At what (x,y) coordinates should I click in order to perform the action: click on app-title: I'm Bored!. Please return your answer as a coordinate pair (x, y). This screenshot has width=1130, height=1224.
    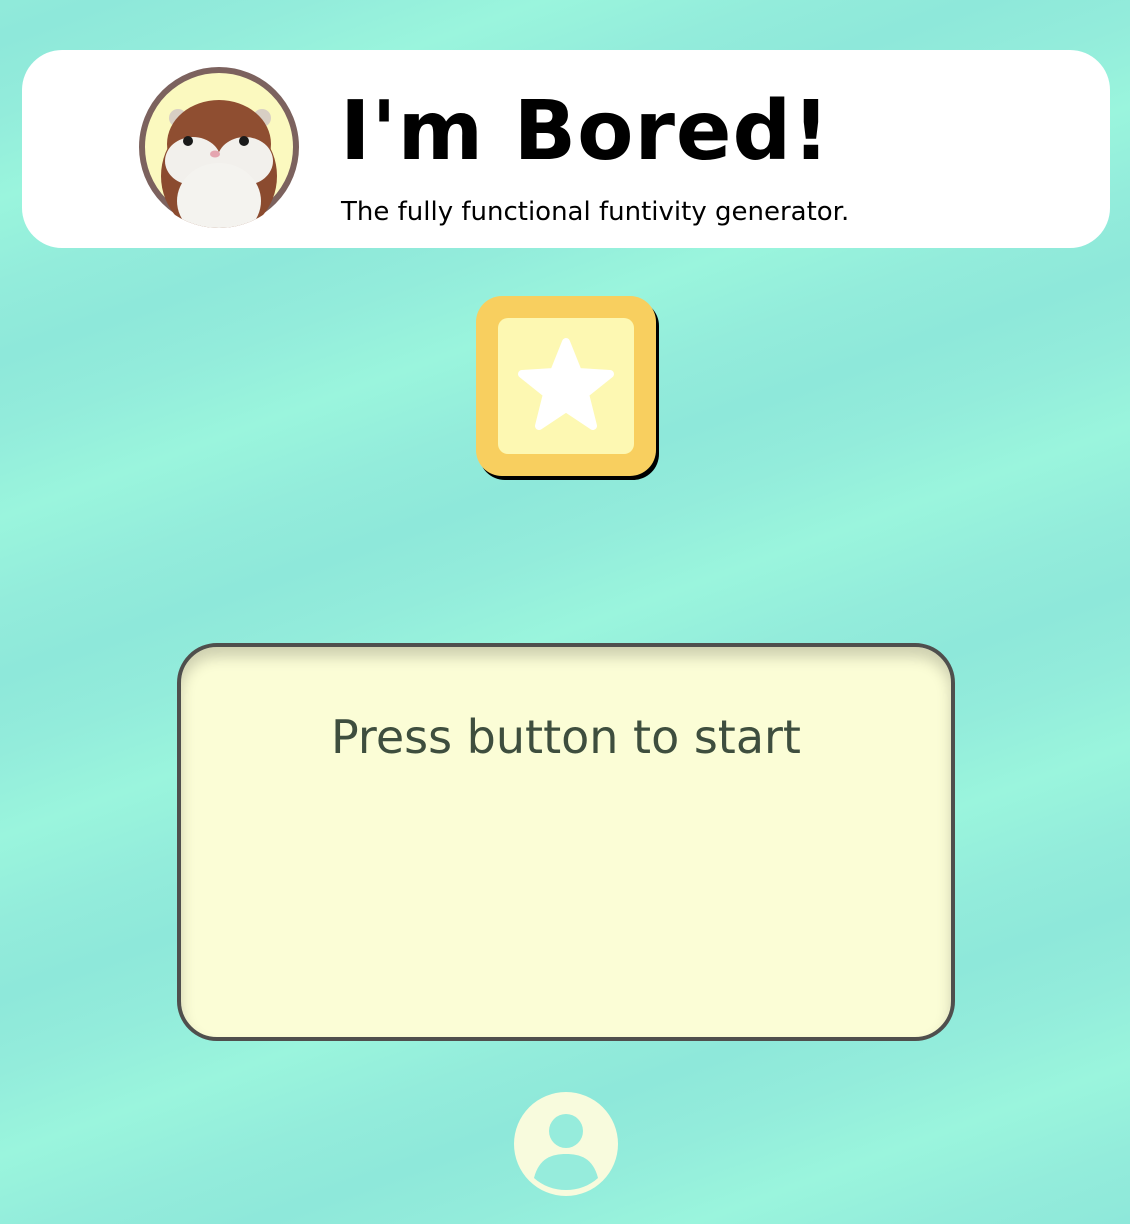
    Looking at the image, I should click on (585, 131).